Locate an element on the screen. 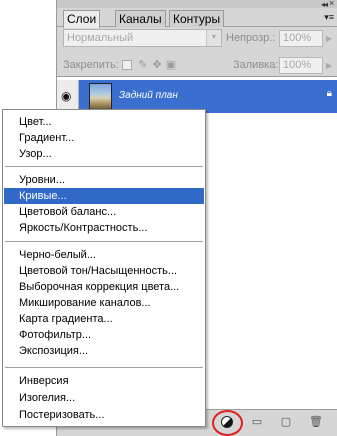  lock-brush-icon: ✎ is located at coordinates (143, 65).